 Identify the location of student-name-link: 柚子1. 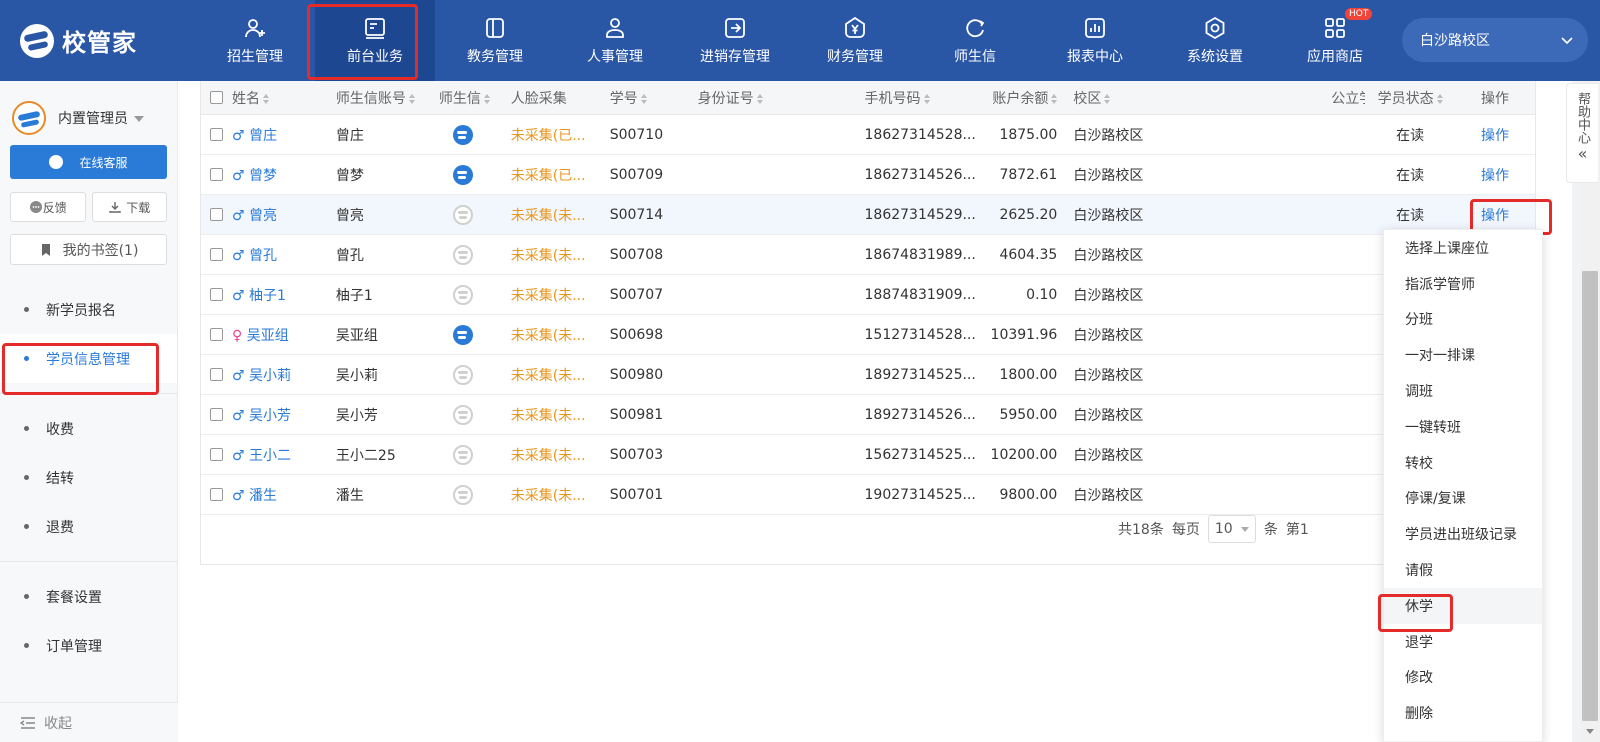
(267, 296).